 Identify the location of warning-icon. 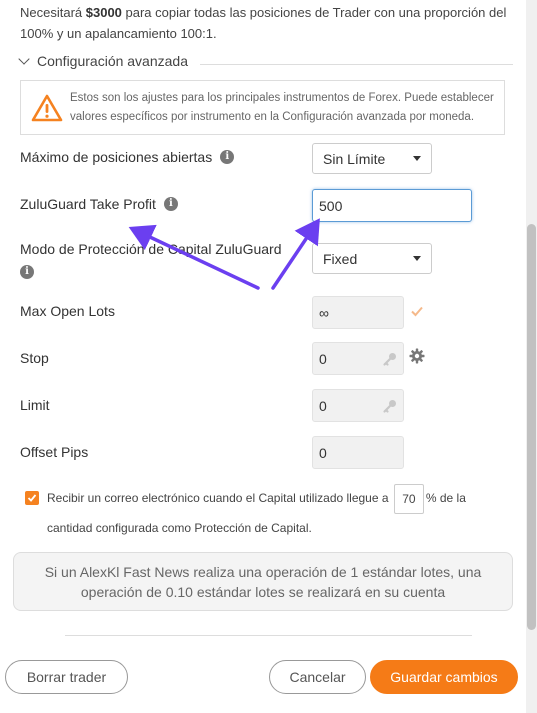
(47, 108).